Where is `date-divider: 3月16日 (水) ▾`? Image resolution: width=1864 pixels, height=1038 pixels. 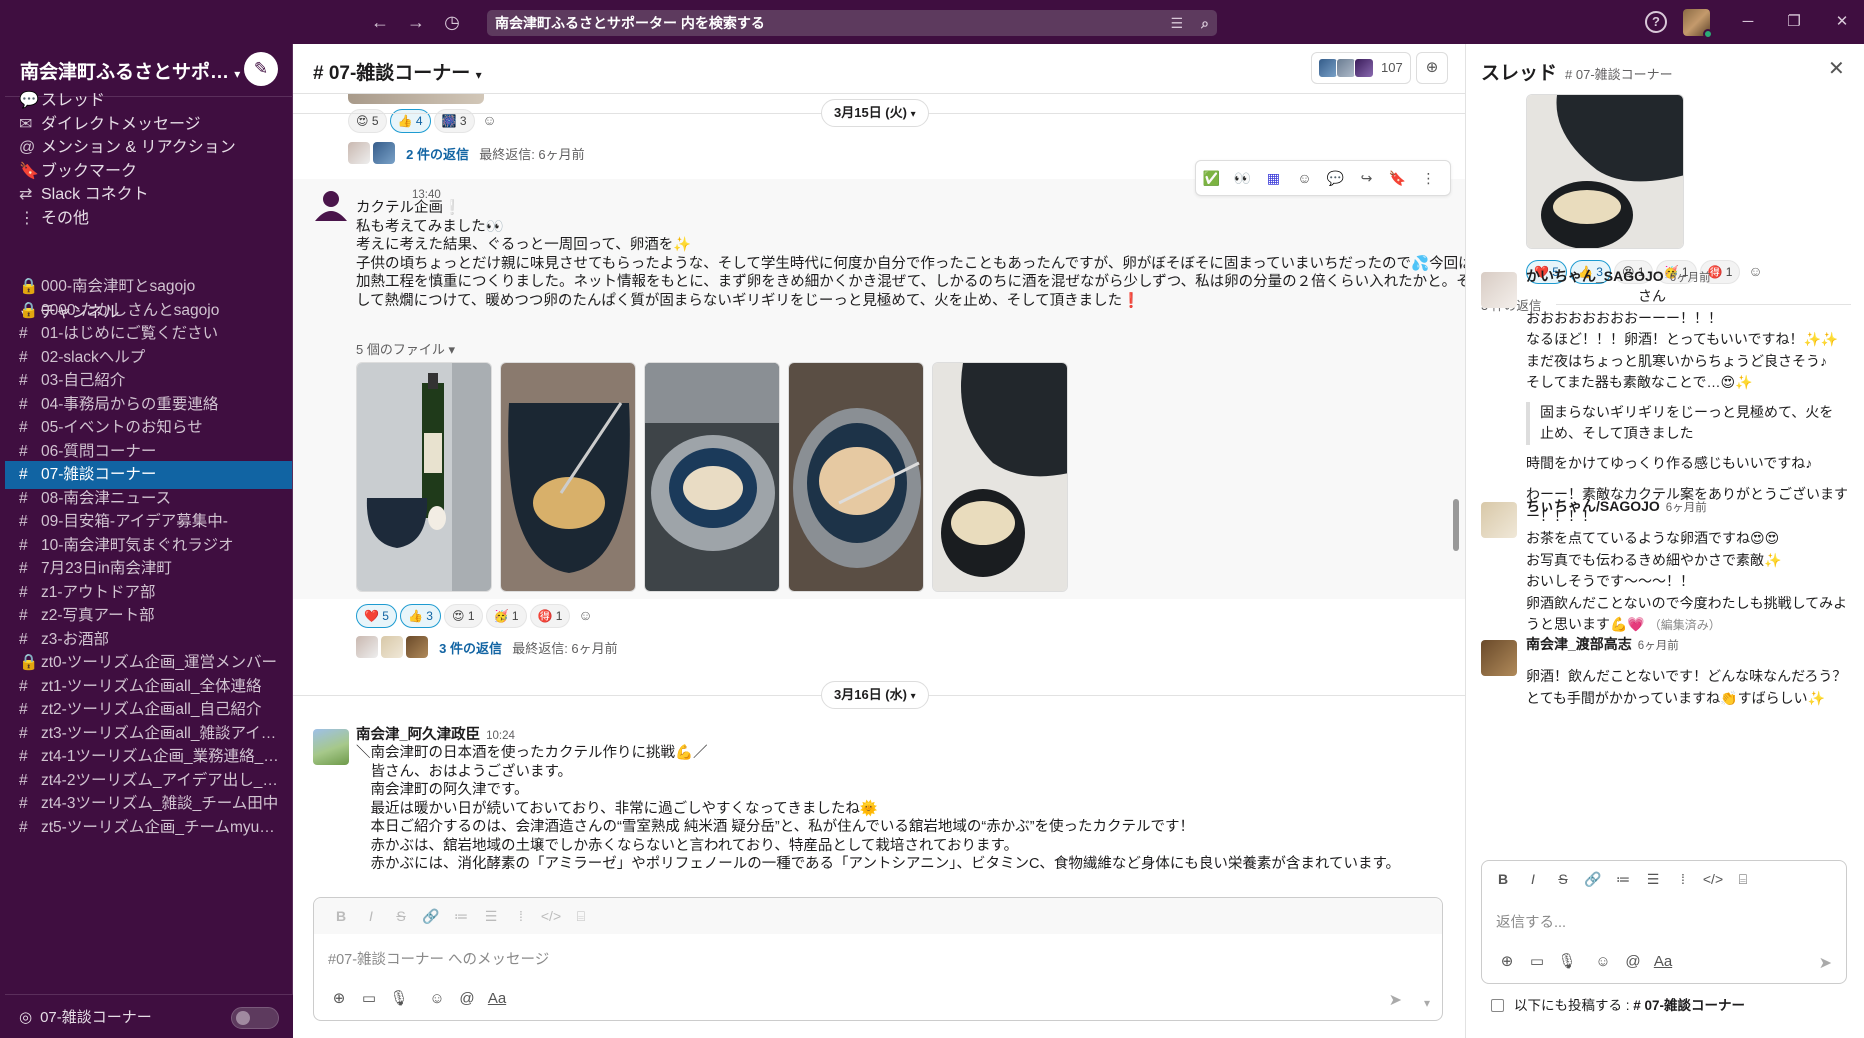 date-divider: 3月16日 (水) ▾ is located at coordinates (875, 695).